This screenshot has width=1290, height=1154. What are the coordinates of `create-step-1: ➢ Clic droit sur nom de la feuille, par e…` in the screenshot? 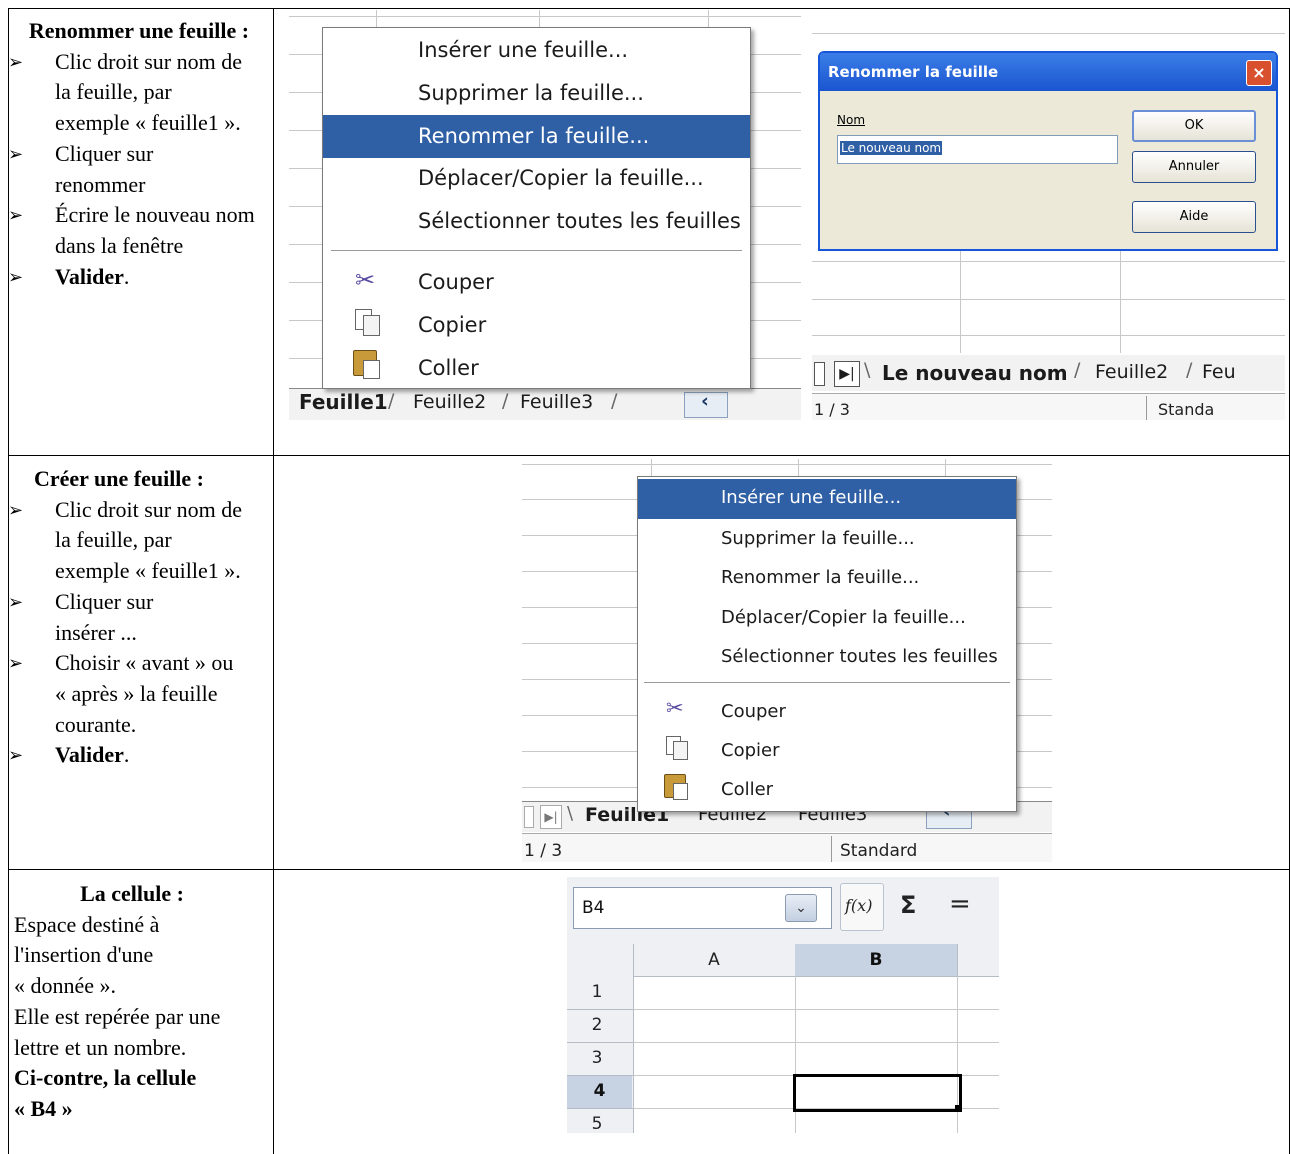 It's located at (125, 540).